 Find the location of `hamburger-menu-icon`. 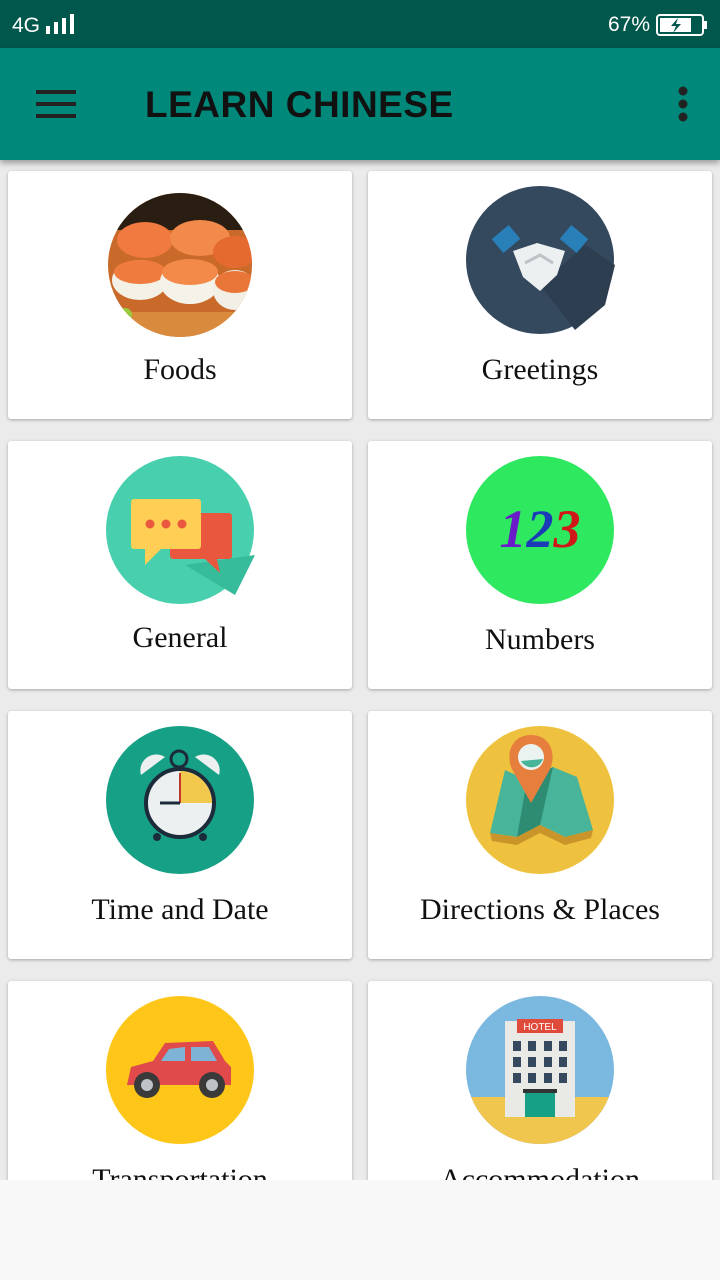

hamburger-menu-icon is located at coordinates (56, 104).